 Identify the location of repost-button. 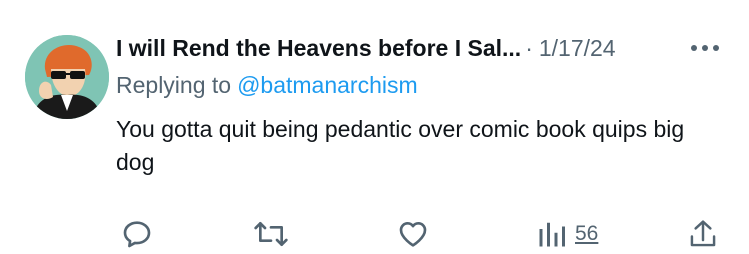
(271, 234).